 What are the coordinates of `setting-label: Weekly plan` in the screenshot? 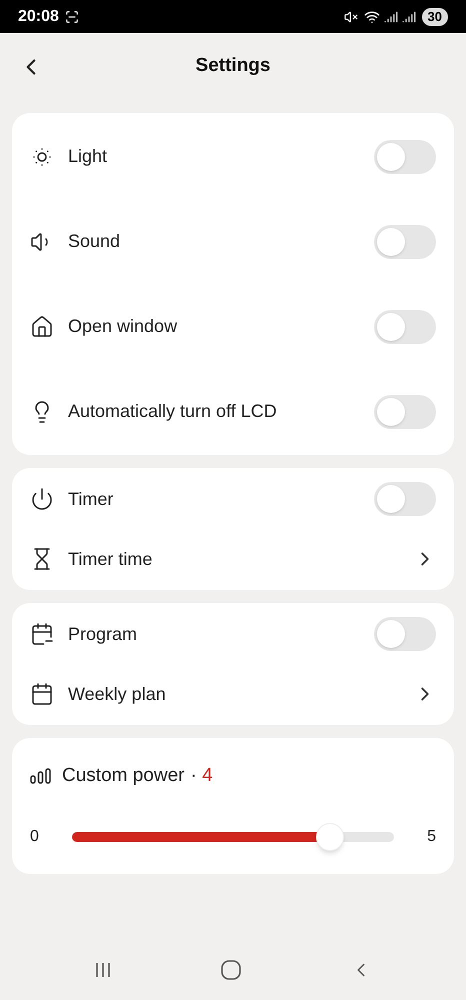 It's located at (117, 694).